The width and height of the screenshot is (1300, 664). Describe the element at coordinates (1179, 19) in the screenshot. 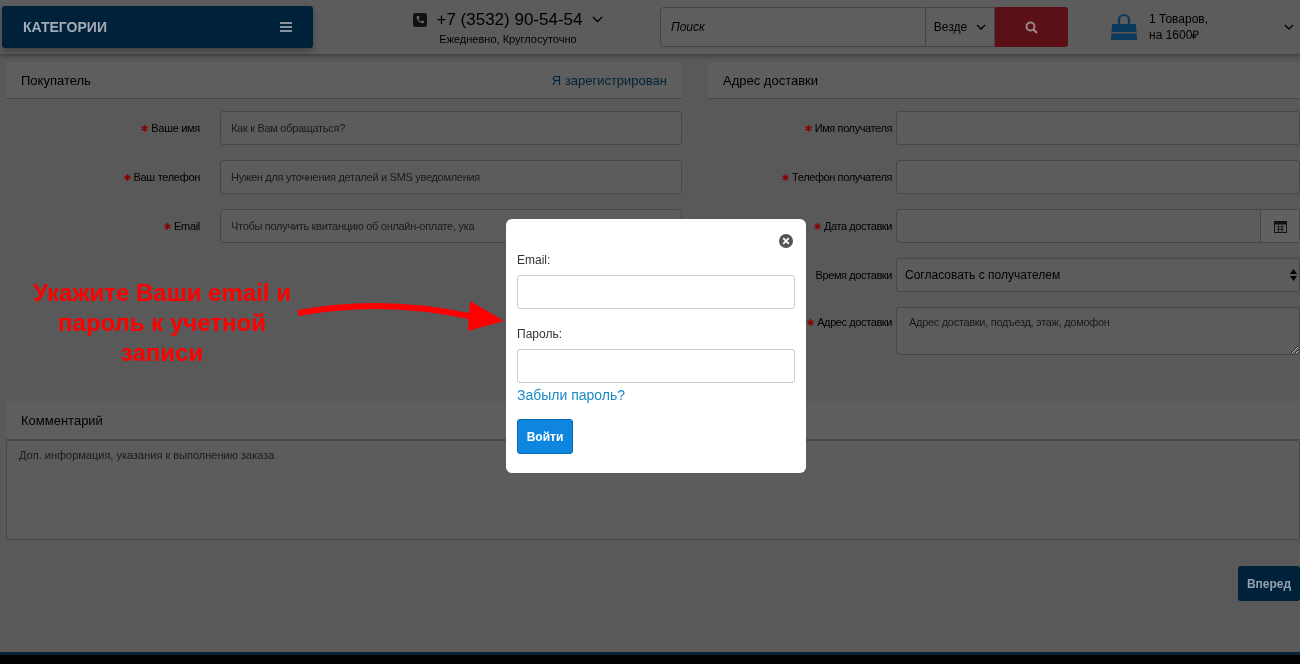

I see `cart-count: 1 Товаров,` at that location.